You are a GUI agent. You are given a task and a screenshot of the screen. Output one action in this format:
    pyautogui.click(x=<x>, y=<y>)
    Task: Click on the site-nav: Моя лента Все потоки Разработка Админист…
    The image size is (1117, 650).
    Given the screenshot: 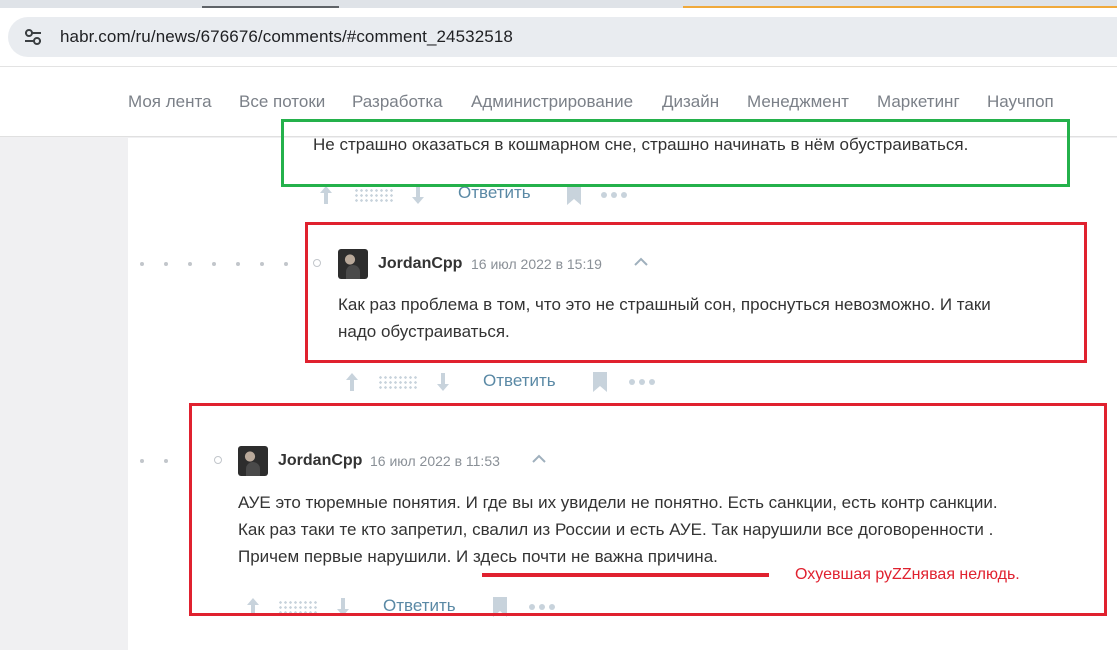 What is the action you would take?
    pyautogui.click(x=558, y=102)
    